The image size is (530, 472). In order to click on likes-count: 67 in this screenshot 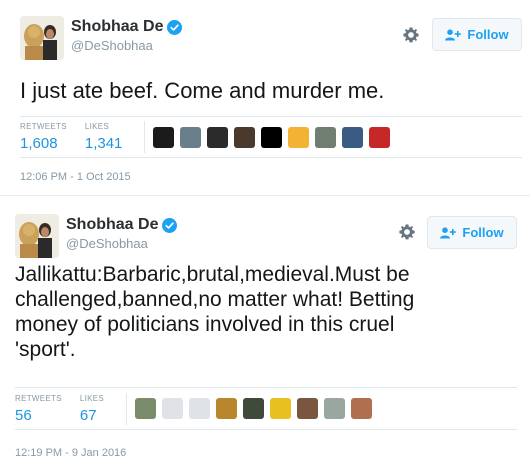, I will do `click(92, 415)`.